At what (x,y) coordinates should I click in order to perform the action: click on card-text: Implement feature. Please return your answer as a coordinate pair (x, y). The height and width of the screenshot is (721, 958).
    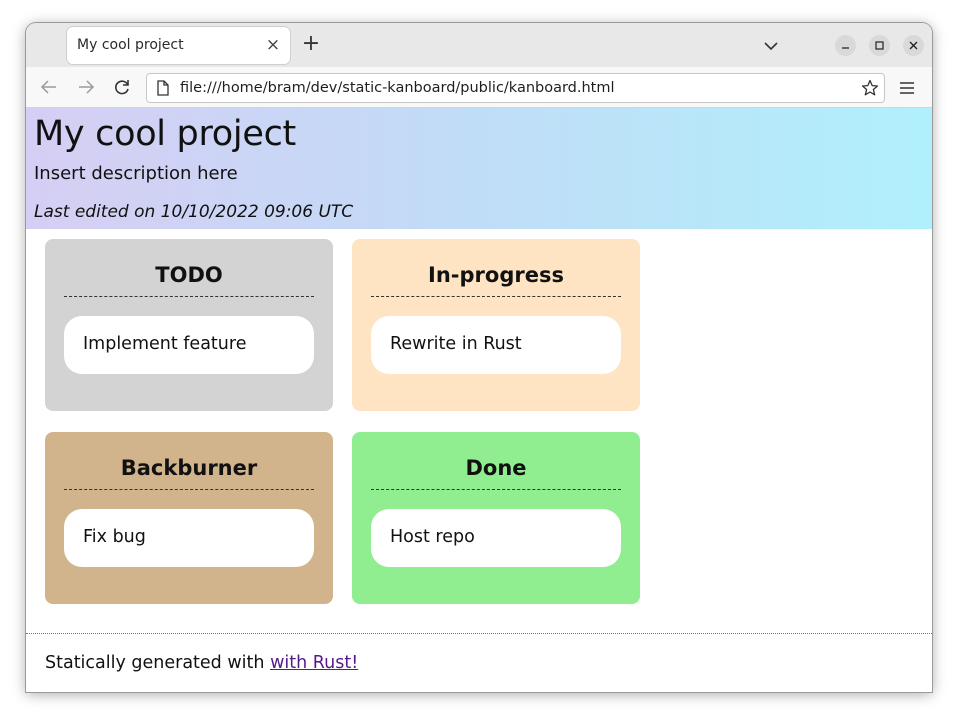
    Looking at the image, I should click on (165, 344).